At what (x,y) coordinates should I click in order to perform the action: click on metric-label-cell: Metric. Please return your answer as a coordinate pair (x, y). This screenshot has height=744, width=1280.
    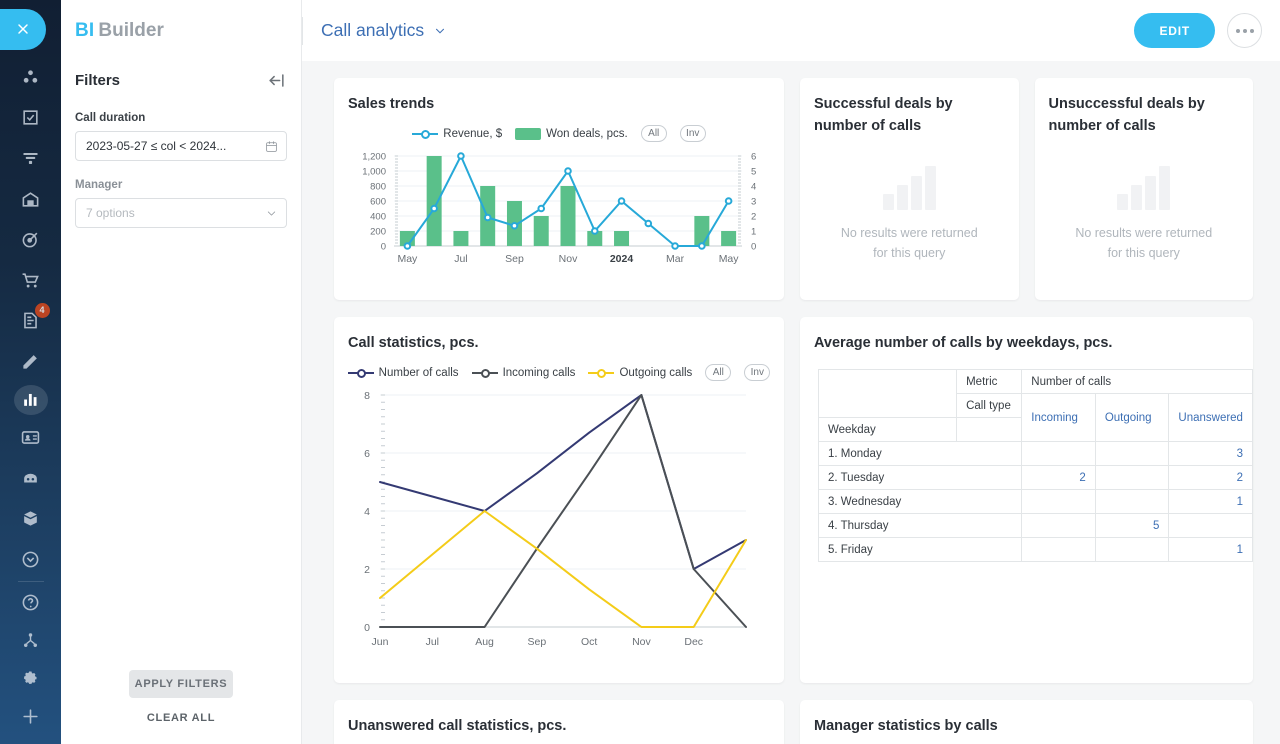
    Looking at the image, I should click on (989, 382).